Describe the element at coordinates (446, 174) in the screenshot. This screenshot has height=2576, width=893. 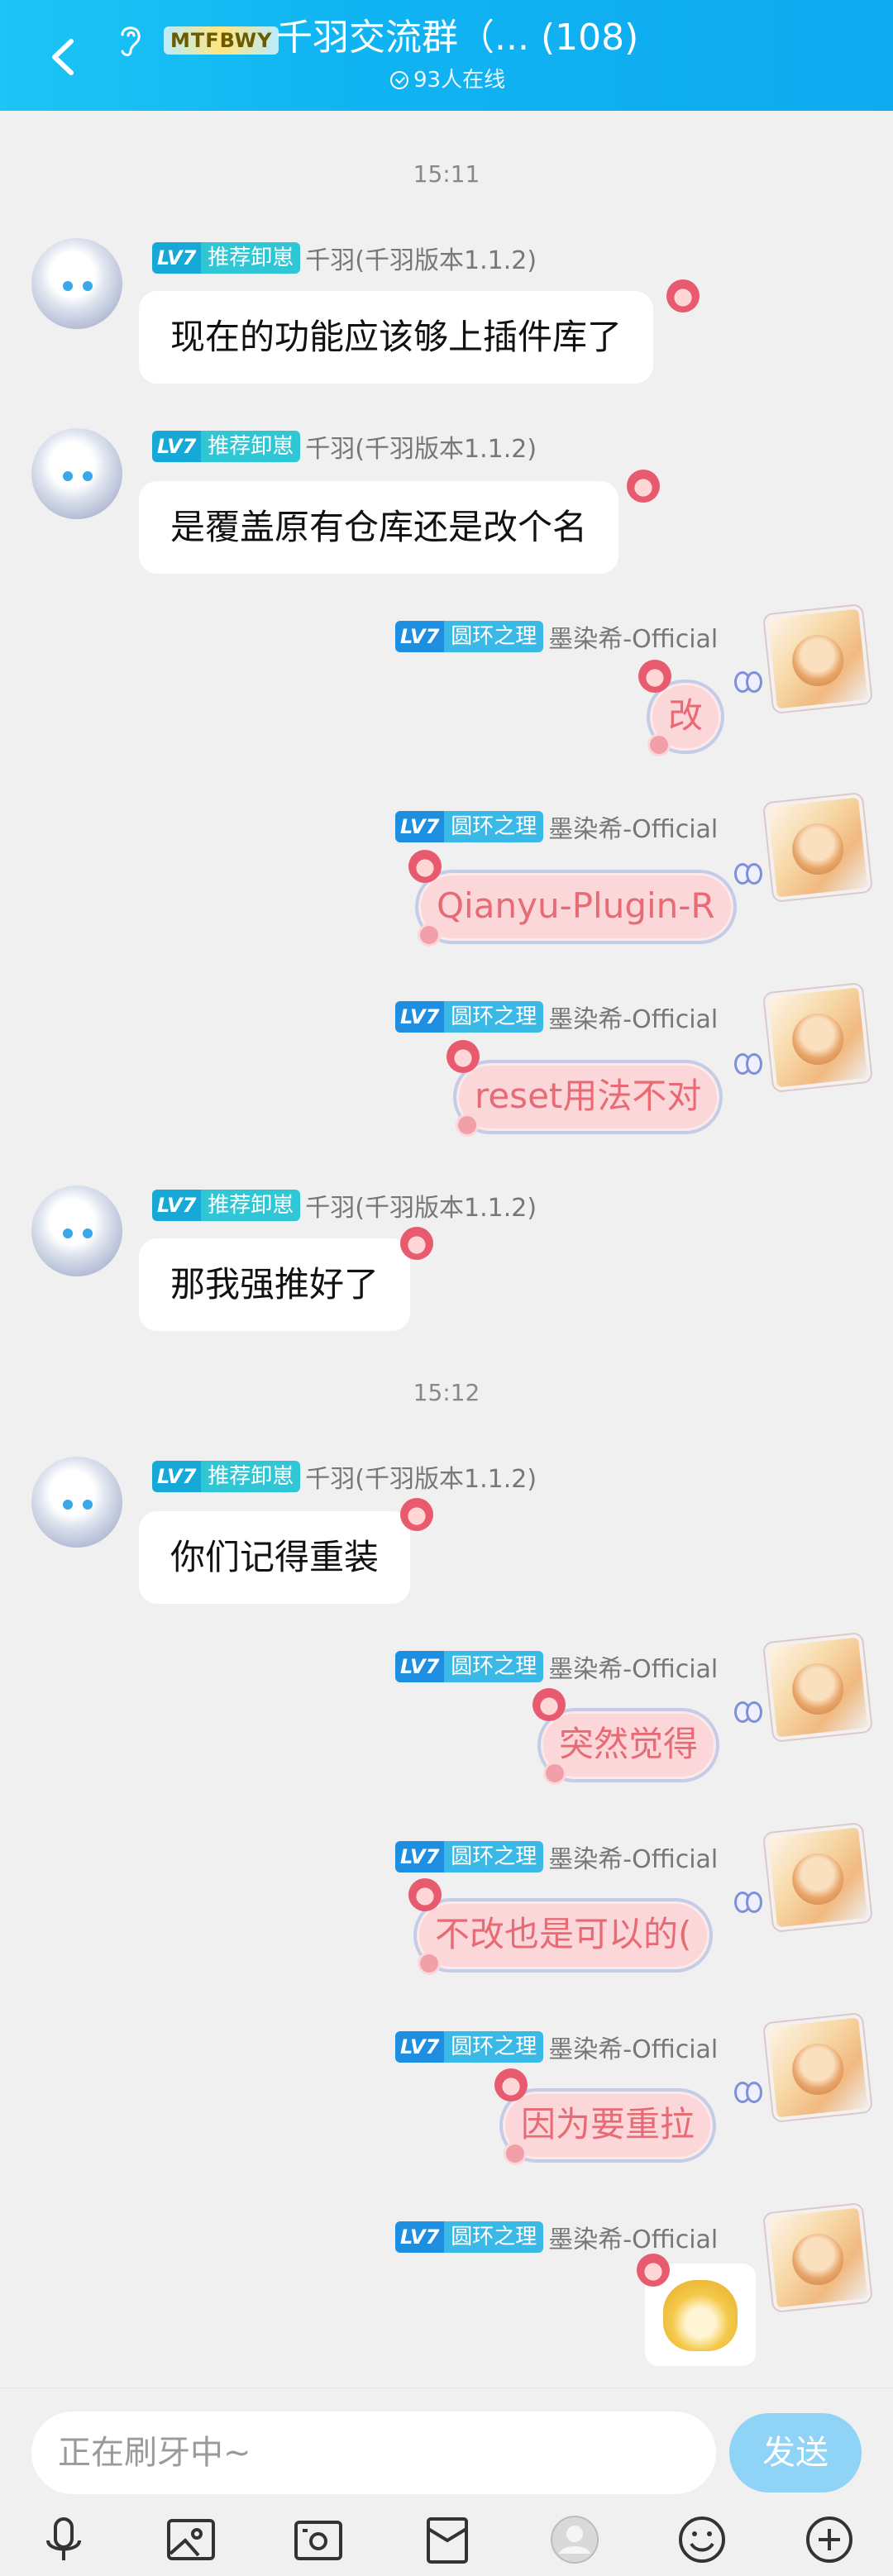
I see `timestamp: 15:11` at that location.